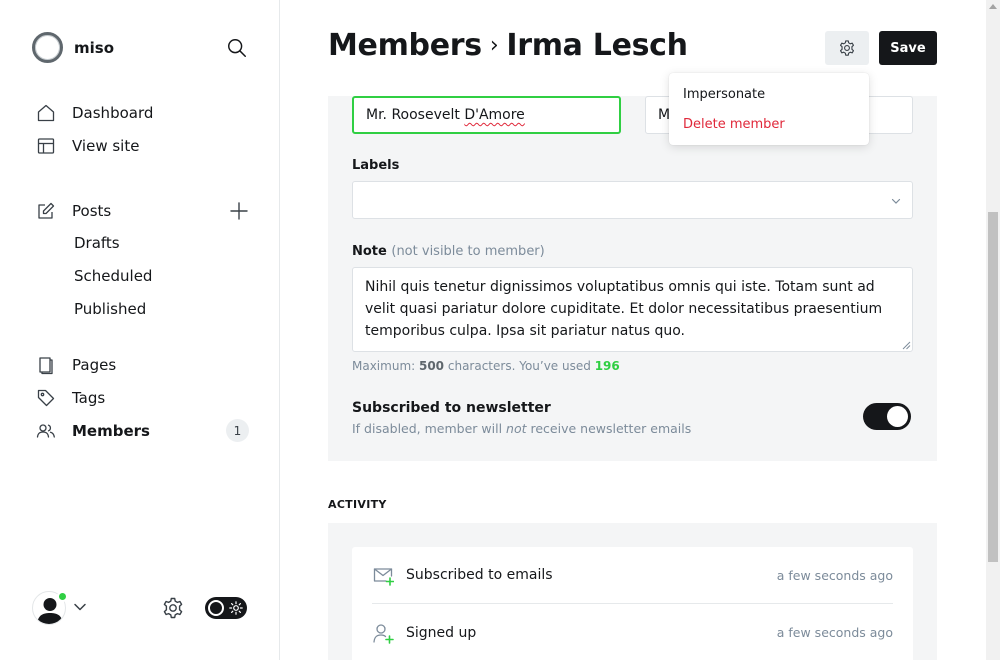 The width and height of the screenshot is (1000, 660). What do you see at coordinates (468, 251) in the screenshot?
I see `note-hint: (not visible to member)` at bounding box center [468, 251].